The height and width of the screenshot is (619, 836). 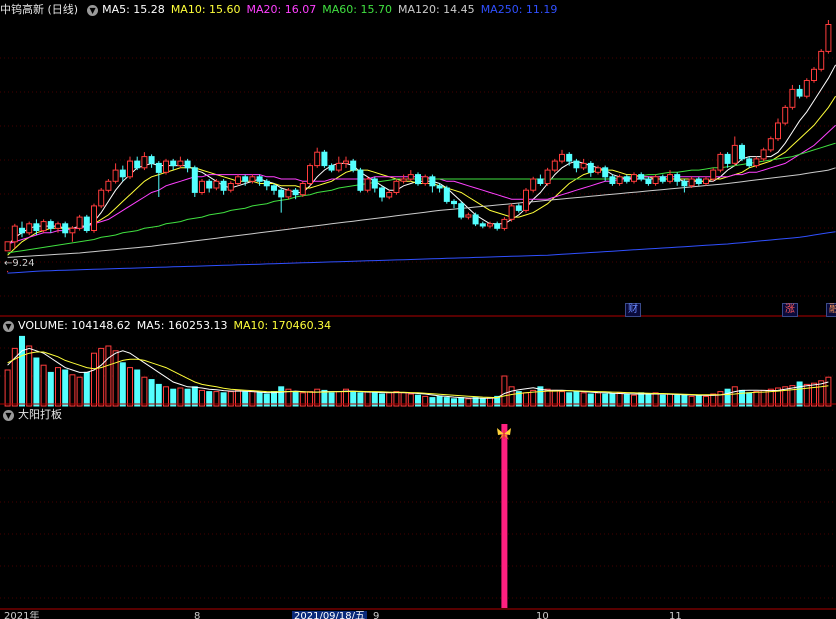 What do you see at coordinates (40, 414) in the screenshot?
I see `indicator-label: 大阳打板` at bounding box center [40, 414].